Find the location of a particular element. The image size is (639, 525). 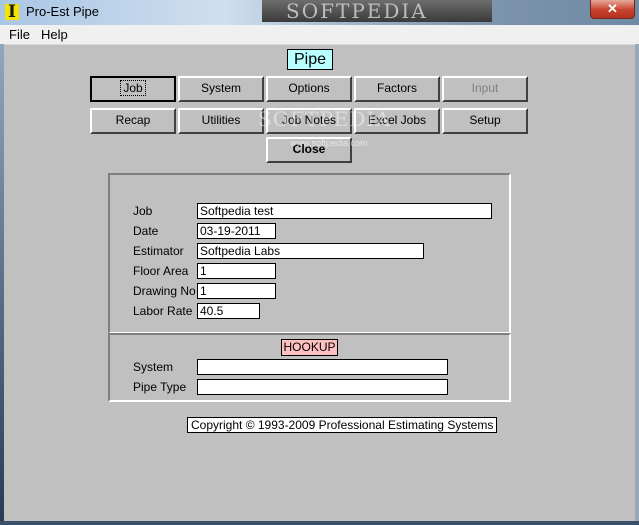

app-icon: I is located at coordinates (12, 12).